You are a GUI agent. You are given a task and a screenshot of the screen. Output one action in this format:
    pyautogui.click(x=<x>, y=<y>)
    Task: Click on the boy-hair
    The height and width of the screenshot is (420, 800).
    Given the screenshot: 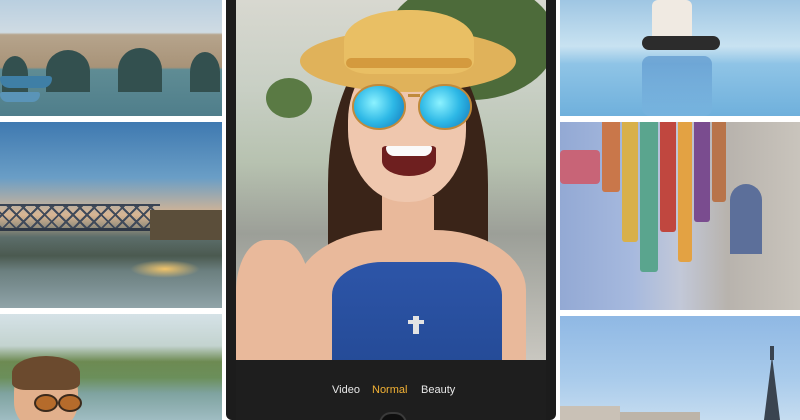 What is the action you would take?
    pyautogui.click(x=46, y=373)
    